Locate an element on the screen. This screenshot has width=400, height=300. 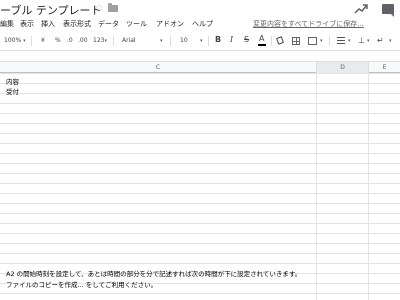
font-size-select: 10 is located at coordinates (184, 40).